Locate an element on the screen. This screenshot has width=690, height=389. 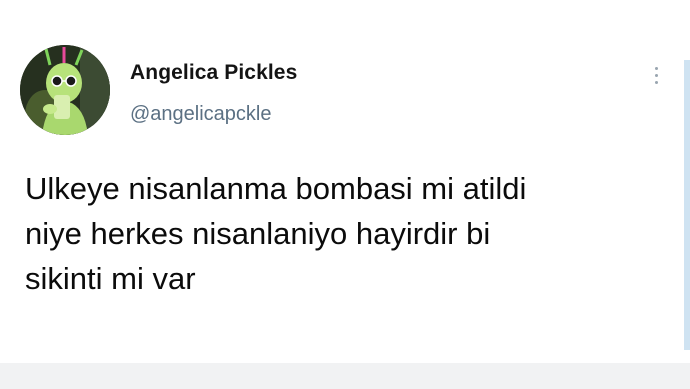
avatar-image is located at coordinates (65, 90).